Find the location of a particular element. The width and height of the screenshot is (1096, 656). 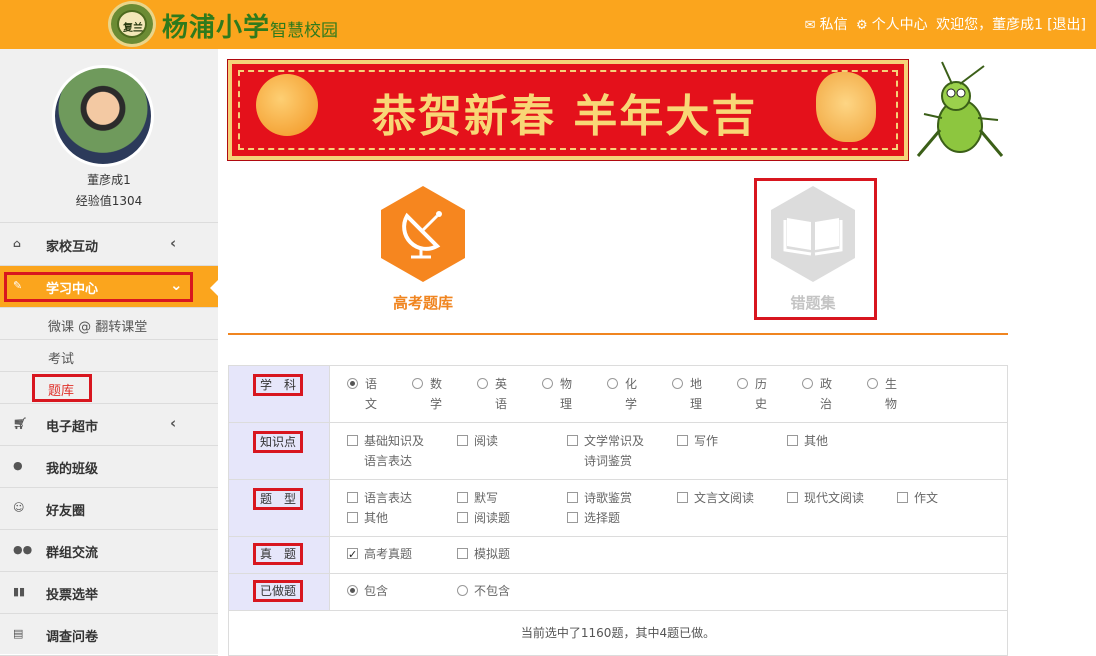

top-bar: 复兰 杨浦小学 智慧校园 ✉ 私信 ⚙ 个人中心 欢迎您，董彦成1 [退出] is located at coordinates (548, 24).